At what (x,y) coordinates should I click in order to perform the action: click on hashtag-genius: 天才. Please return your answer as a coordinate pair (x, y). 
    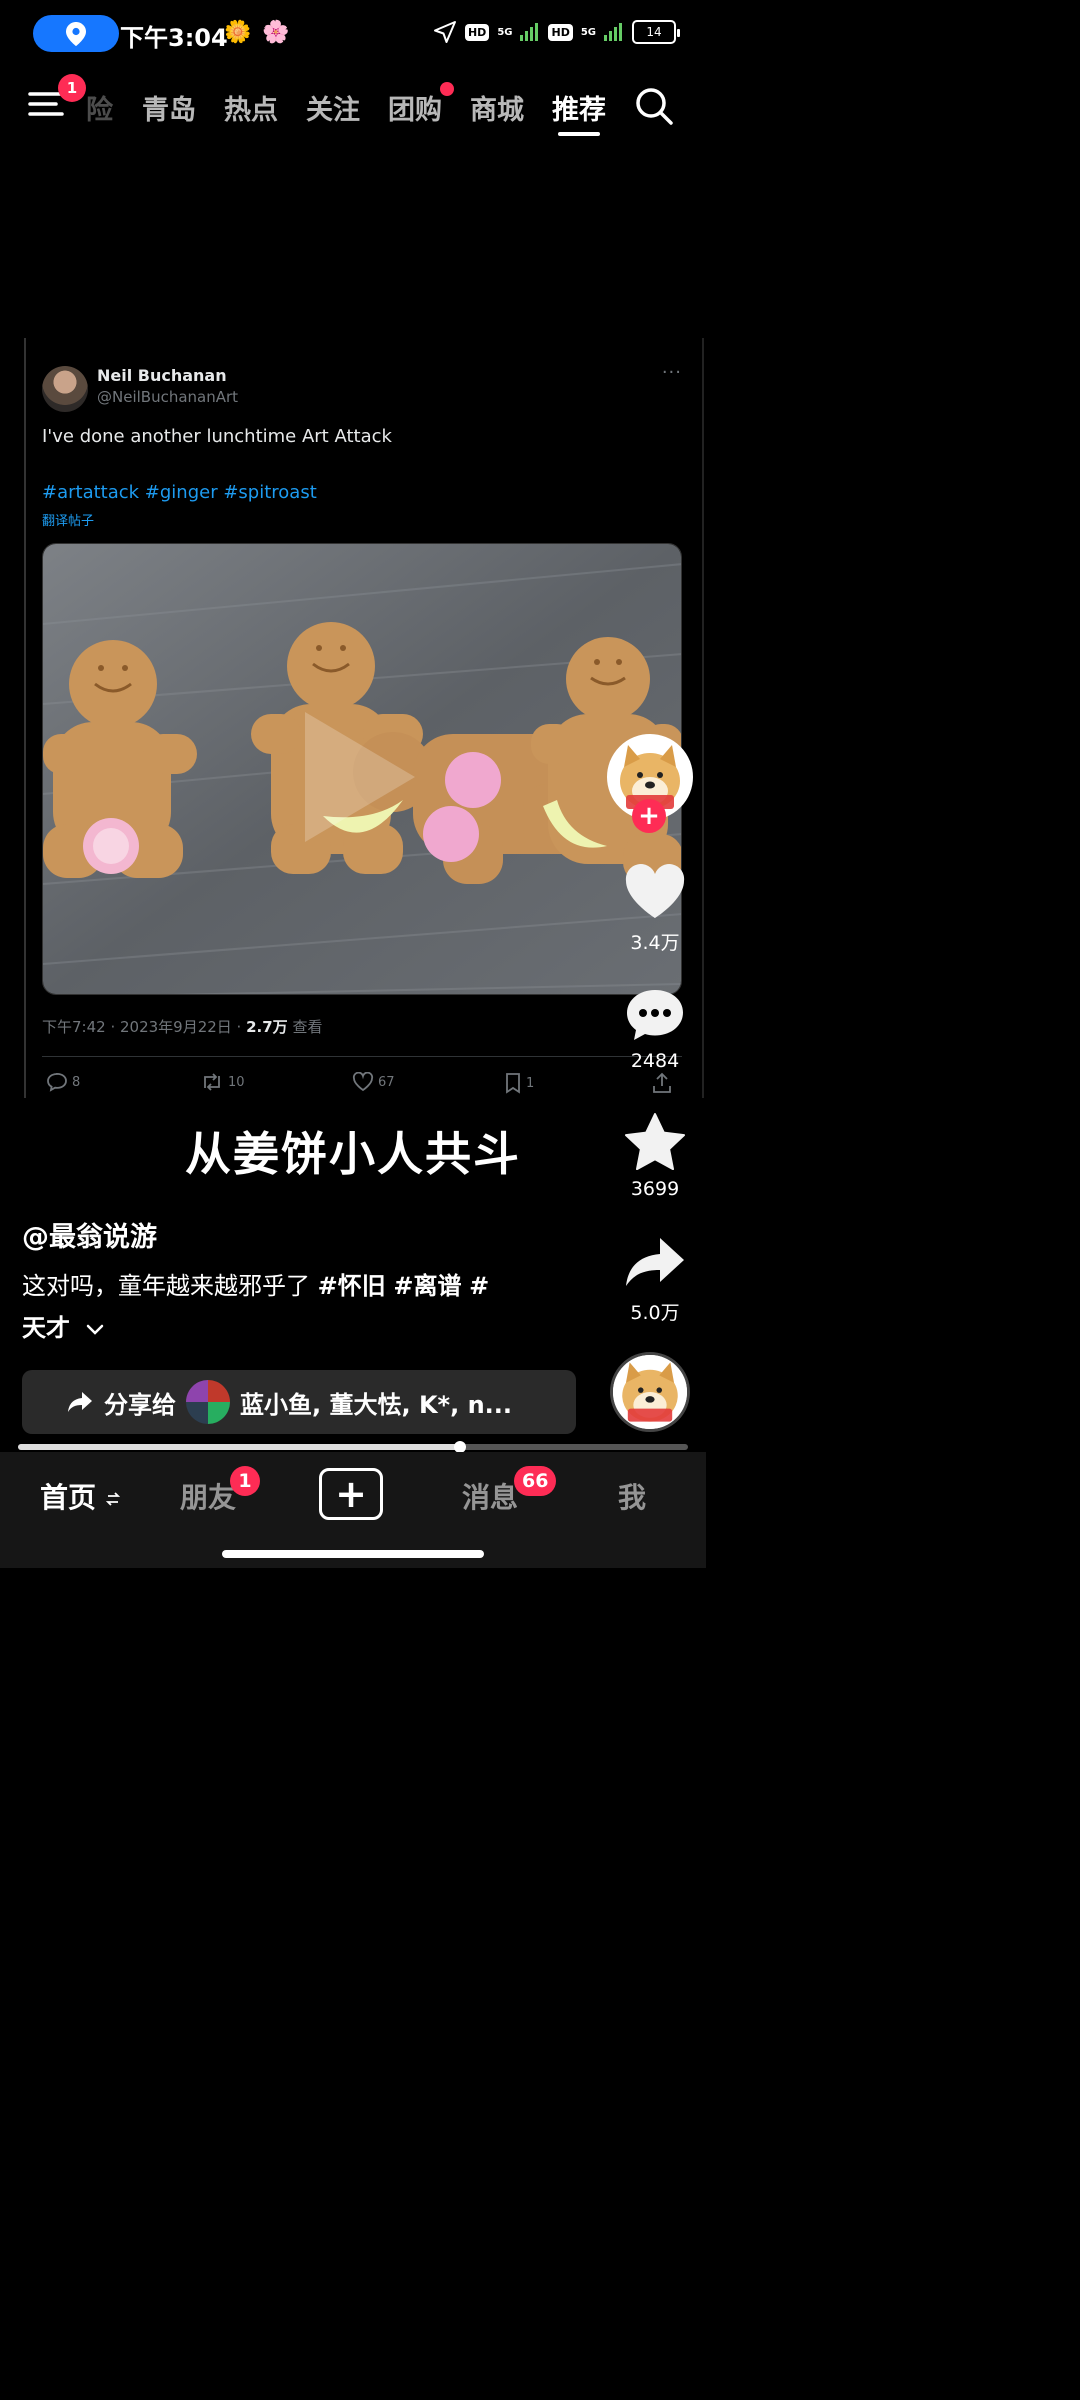
    Looking at the image, I should click on (46, 1328).